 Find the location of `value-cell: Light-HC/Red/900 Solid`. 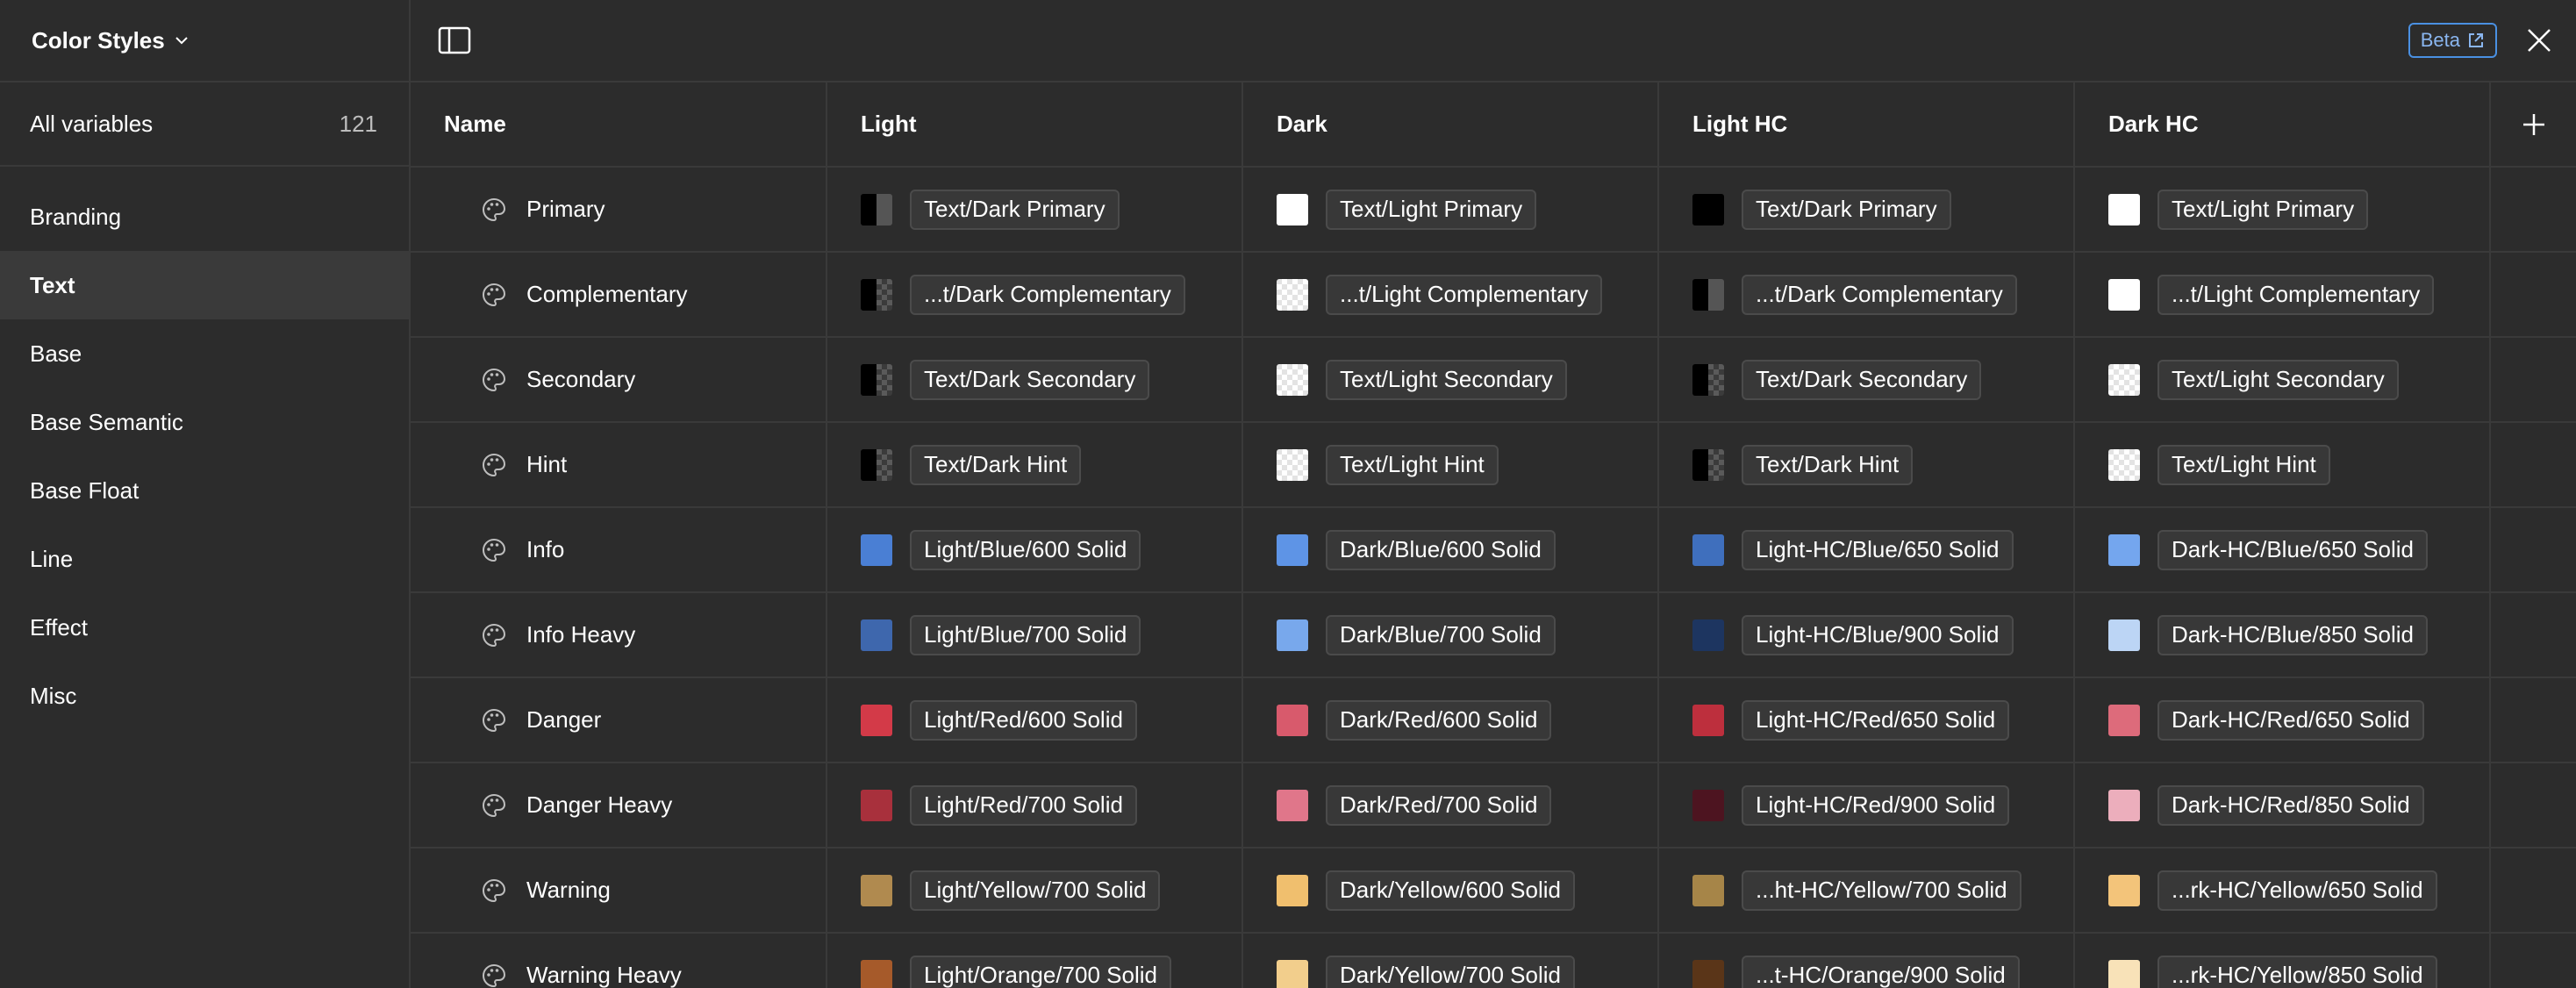

value-cell: Light-HC/Red/900 Solid is located at coordinates (1866, 805).